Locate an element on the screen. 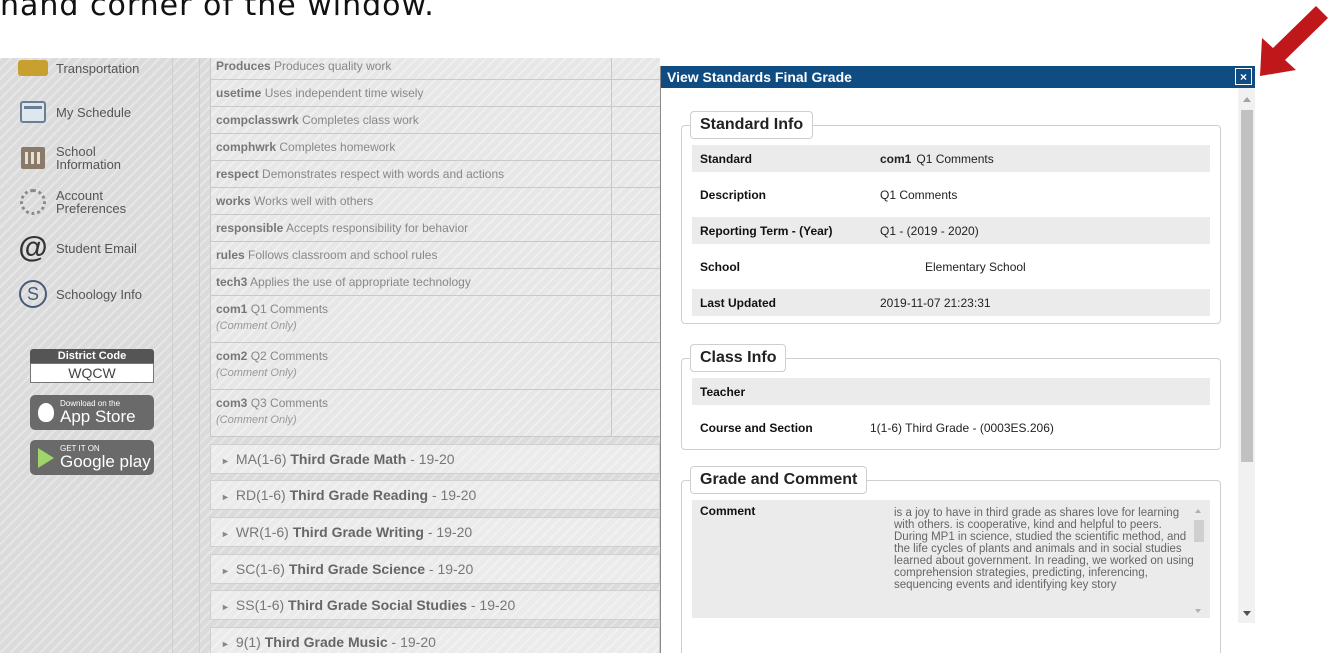 This screenshot has width=1333, height=653. sidebar-item-transportation: Transportation is located at coordinates (78, 70).